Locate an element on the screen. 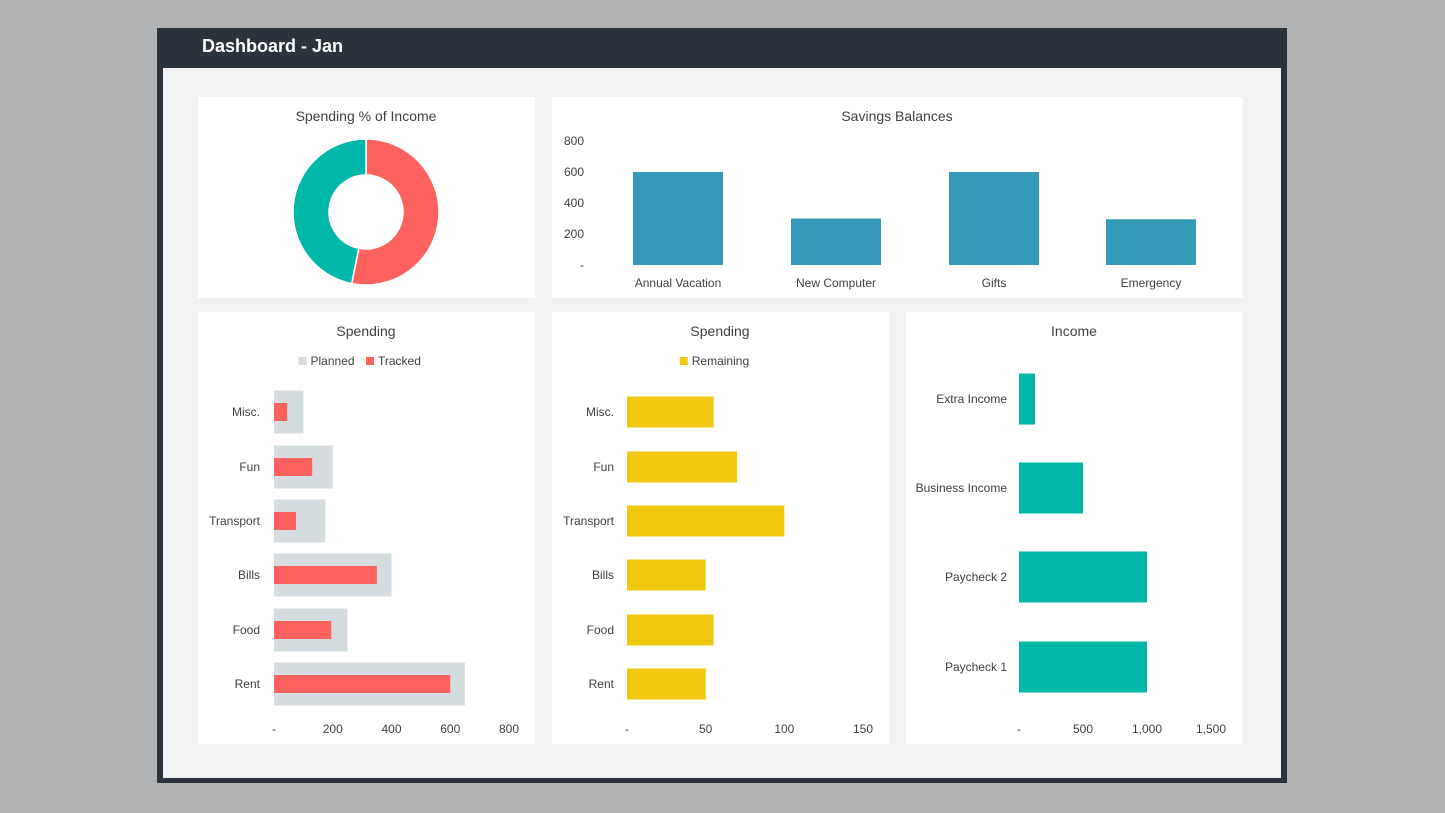  bar-tracked-food is located at coordinates (303, 630).